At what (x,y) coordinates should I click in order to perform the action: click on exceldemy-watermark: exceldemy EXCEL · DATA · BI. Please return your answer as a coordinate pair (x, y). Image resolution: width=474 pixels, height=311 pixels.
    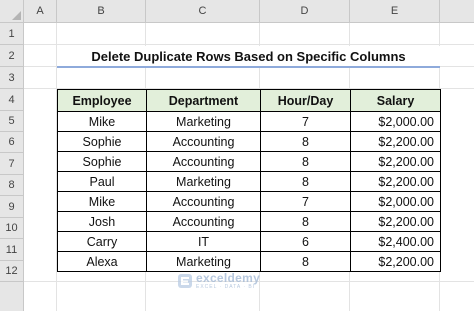
    Looking at the image, I should click on (219, 281).